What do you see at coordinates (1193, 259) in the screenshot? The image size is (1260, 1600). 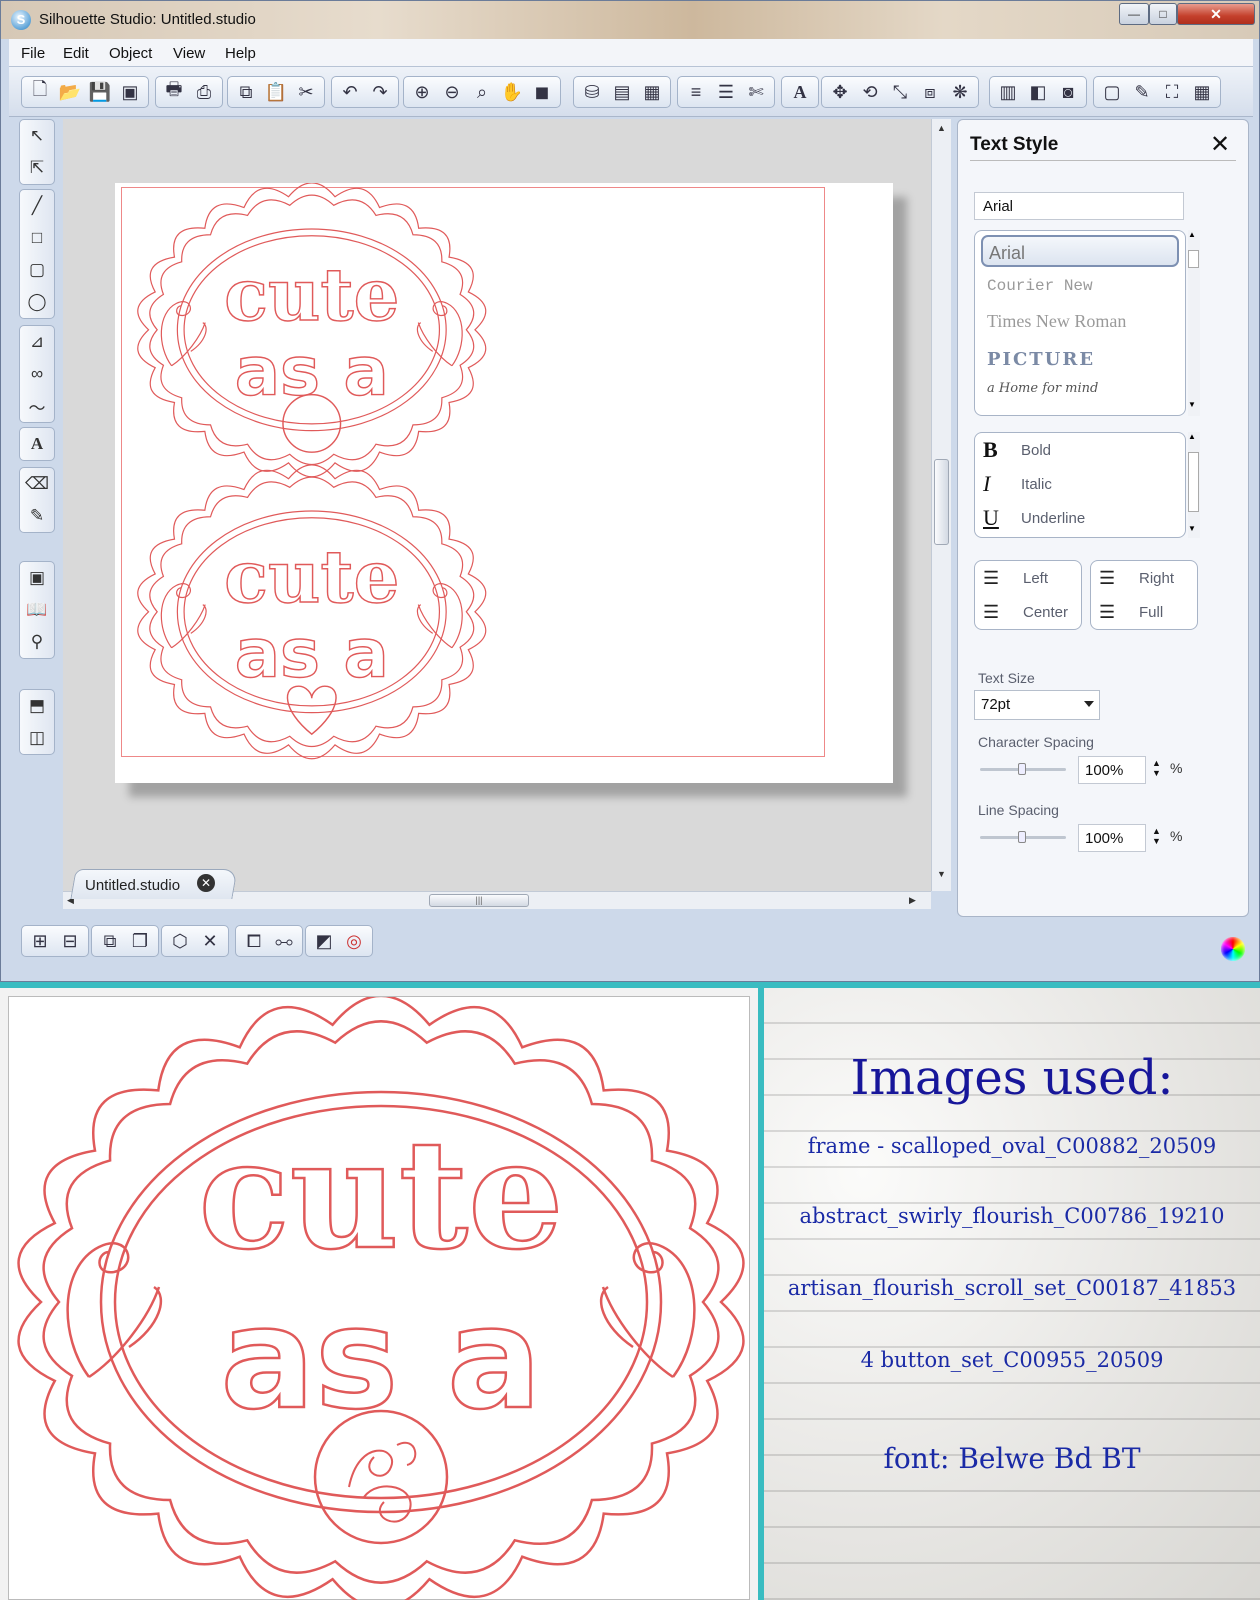 I see `font-scroll-thumb` at bounding box center [1193, 259].